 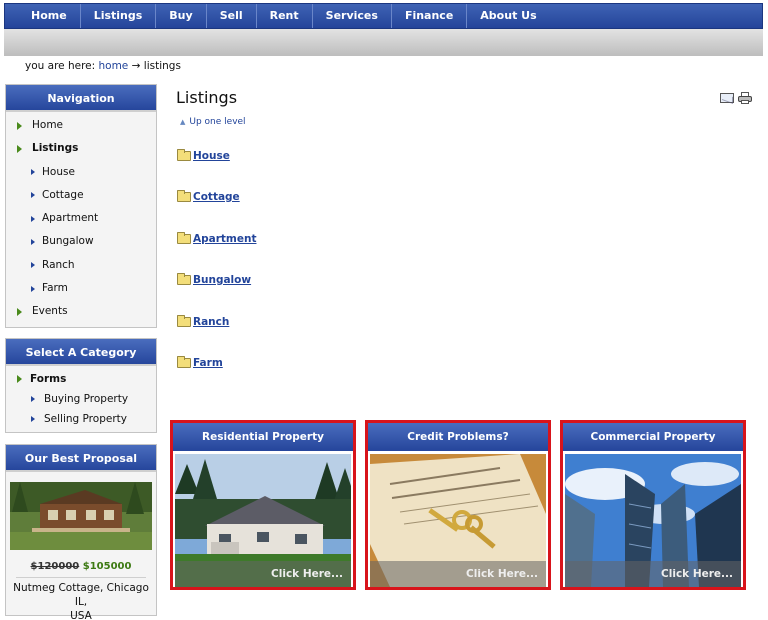 What do you see at coordinates (203, 155) in the screenshot?
I see `folder-item-house: House` at bounding box center [203, 155].